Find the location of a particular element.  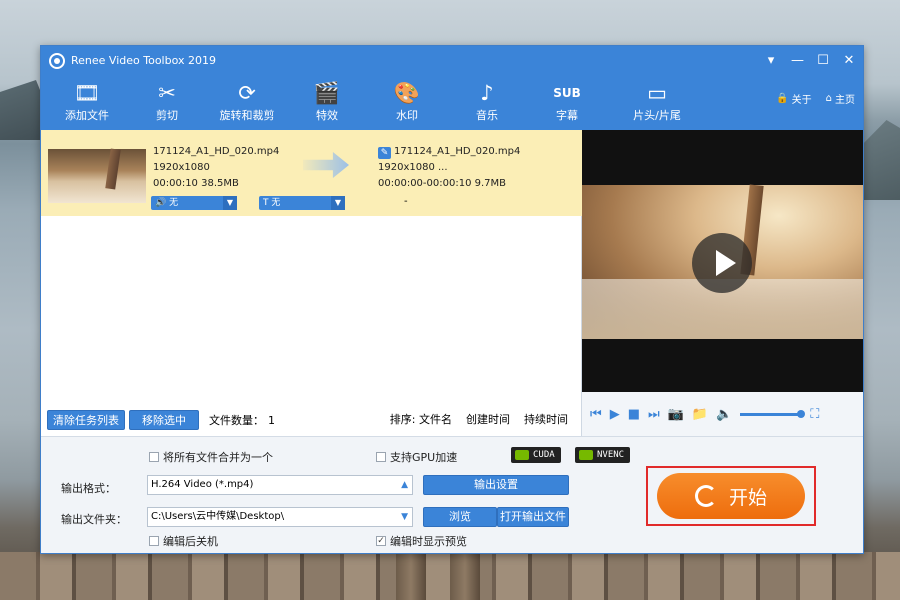

skip-back-icon: ⏮ is located at coordinates (596, 414).